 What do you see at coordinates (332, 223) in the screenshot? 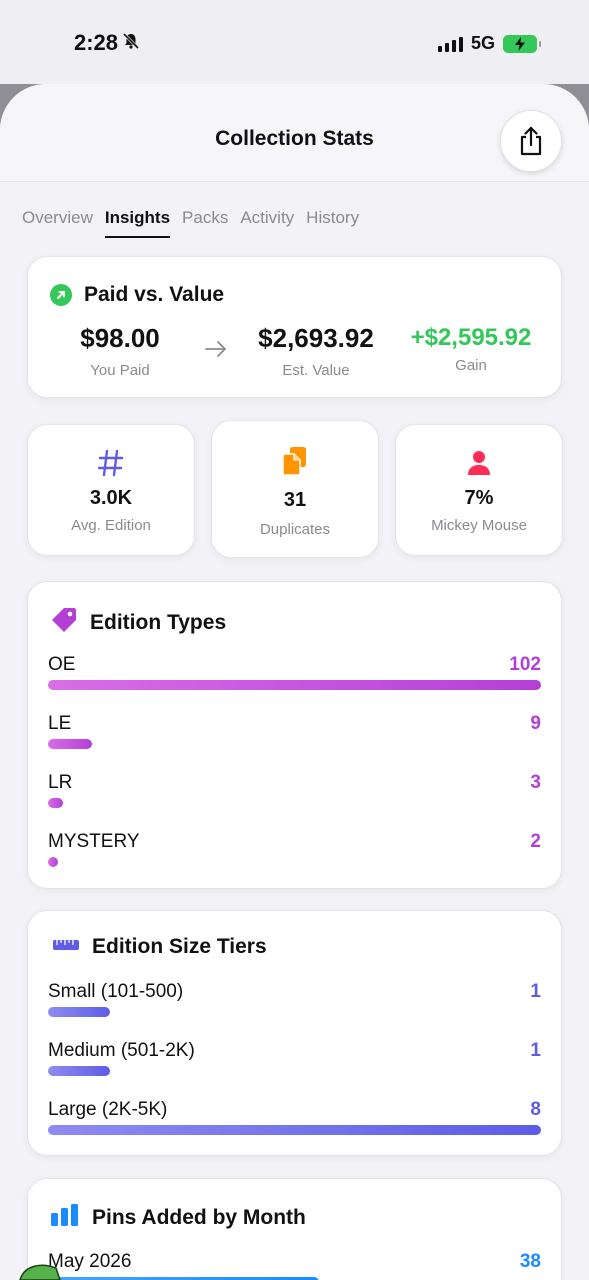
I see `tab-history: History` at bounding box center [332, 223].